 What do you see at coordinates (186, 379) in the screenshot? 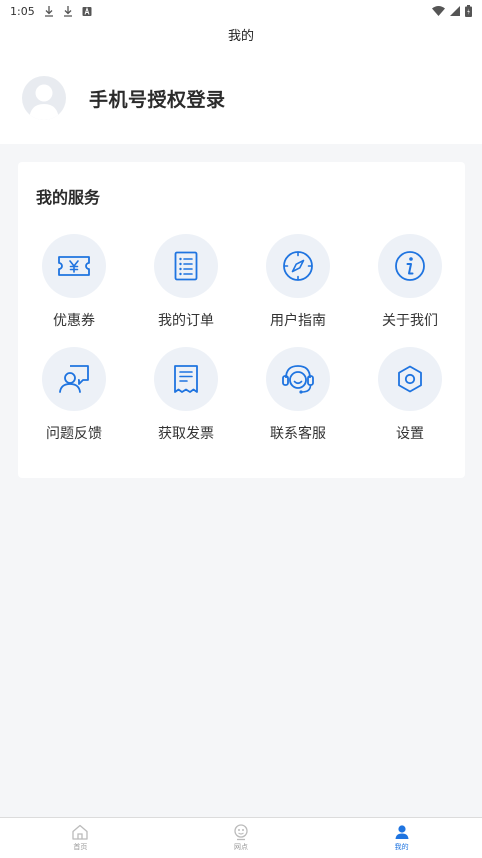
I see `invoice-icon` at bounding box center [186, 379].